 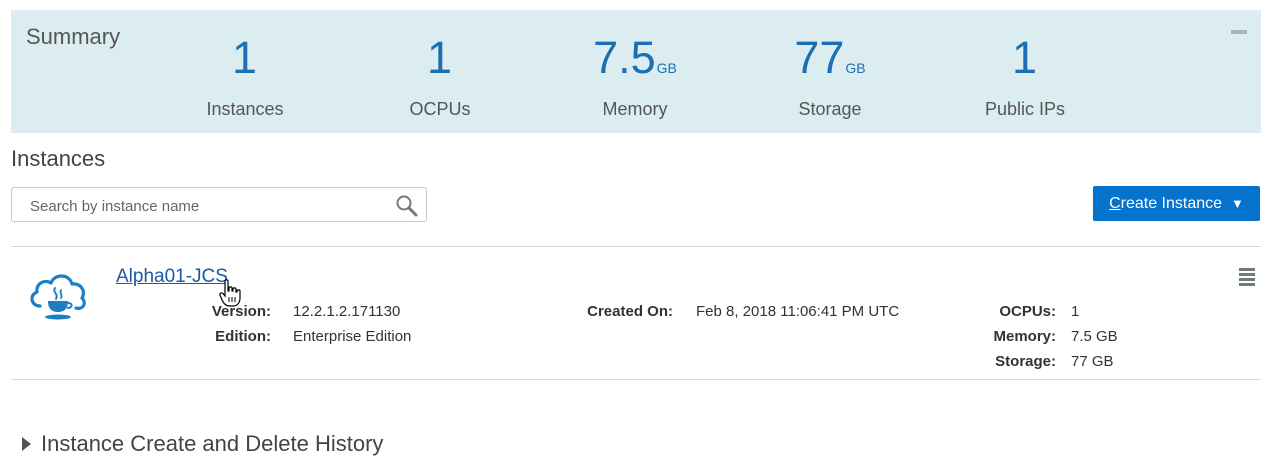 What do you see at coordinates (819, 57) in the screenshot?
I see `metric-value: 77` at bounding box center [819, 57].